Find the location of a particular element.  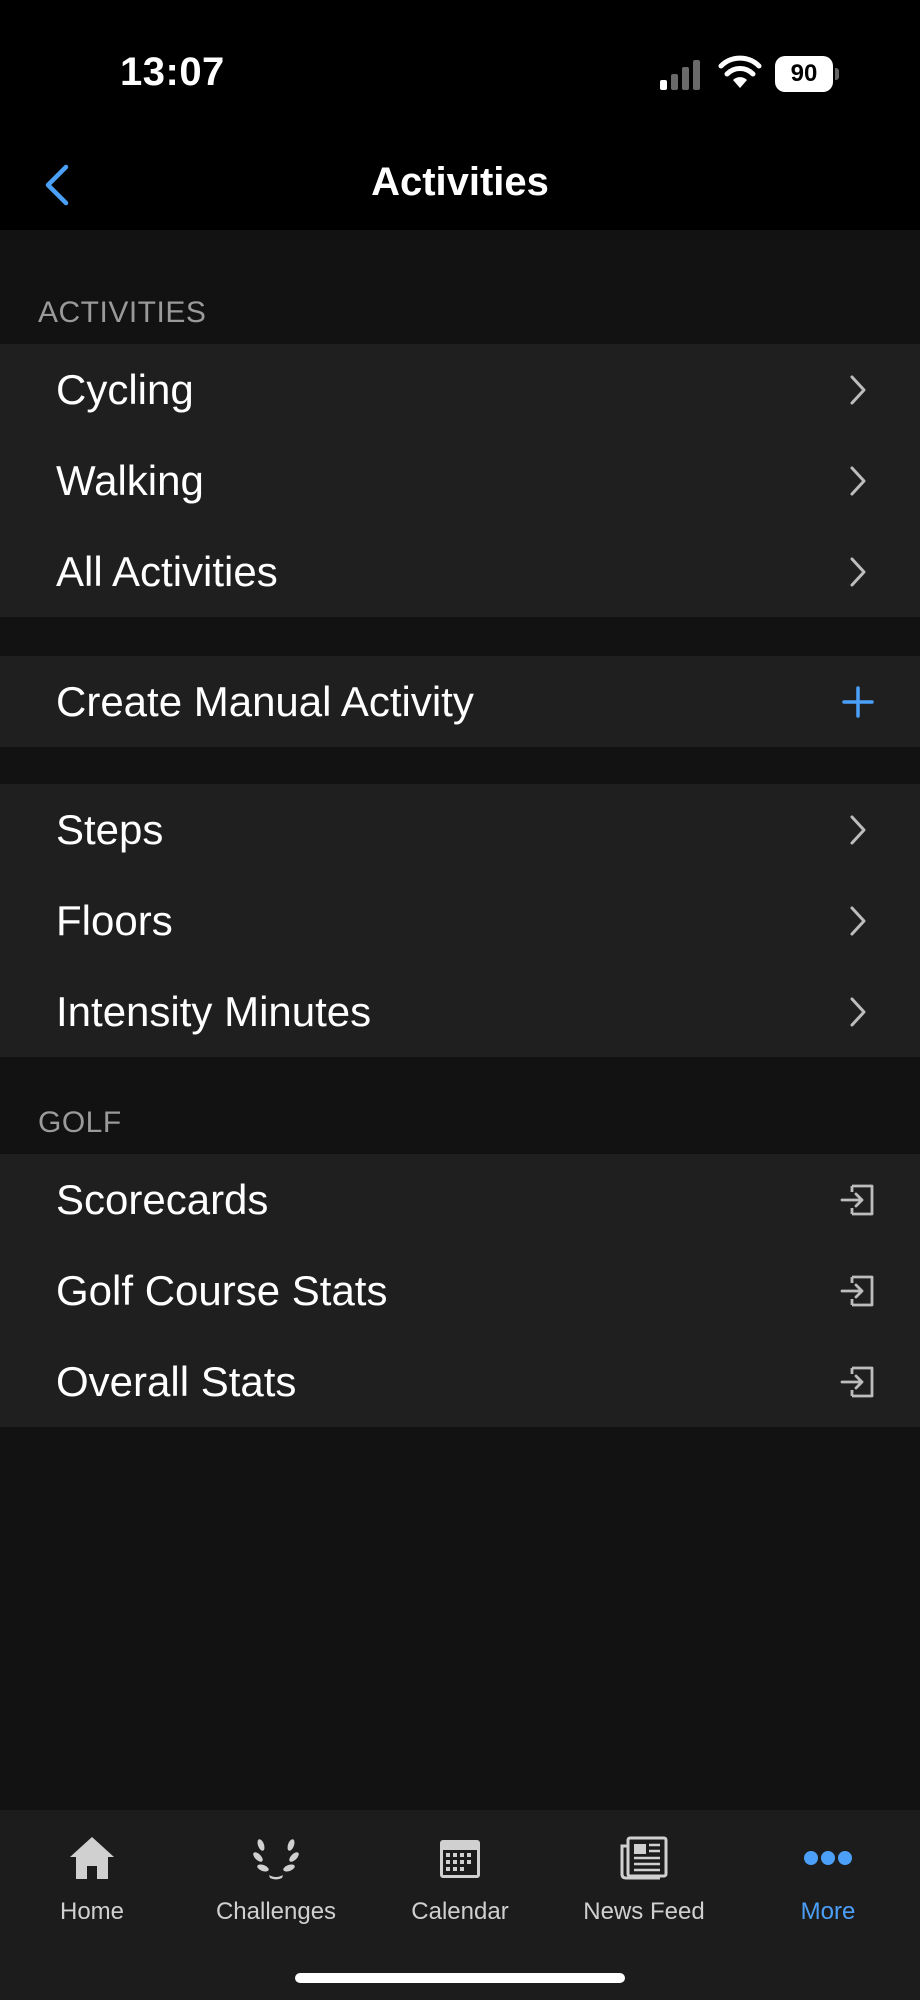

tab-home: Home is located at coordinates (92, 1885).